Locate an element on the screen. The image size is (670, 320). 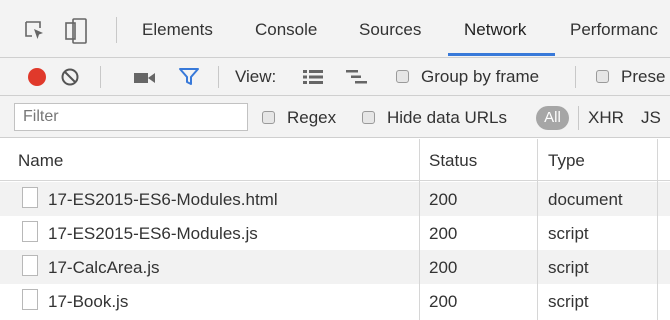
preserve-log-label: Prese is located at coordinates (643, 76).